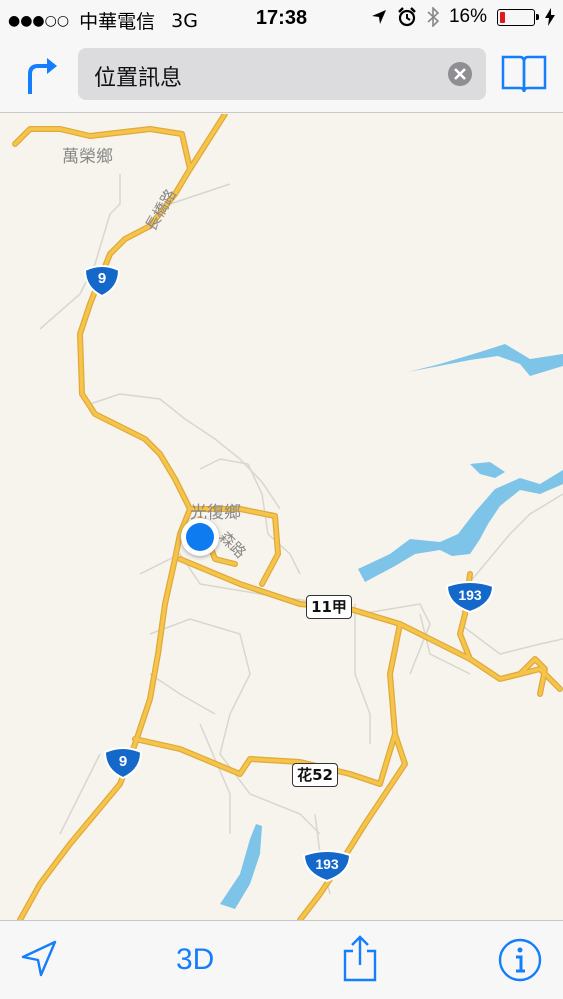 This screenshot has width=563, height=999. What do you see at coordinates (281, 19) in the screenshot?
I see `status-bar: ●●●○○ 中華電信 3G 17:38 16%` at bounding box center [281, 19].